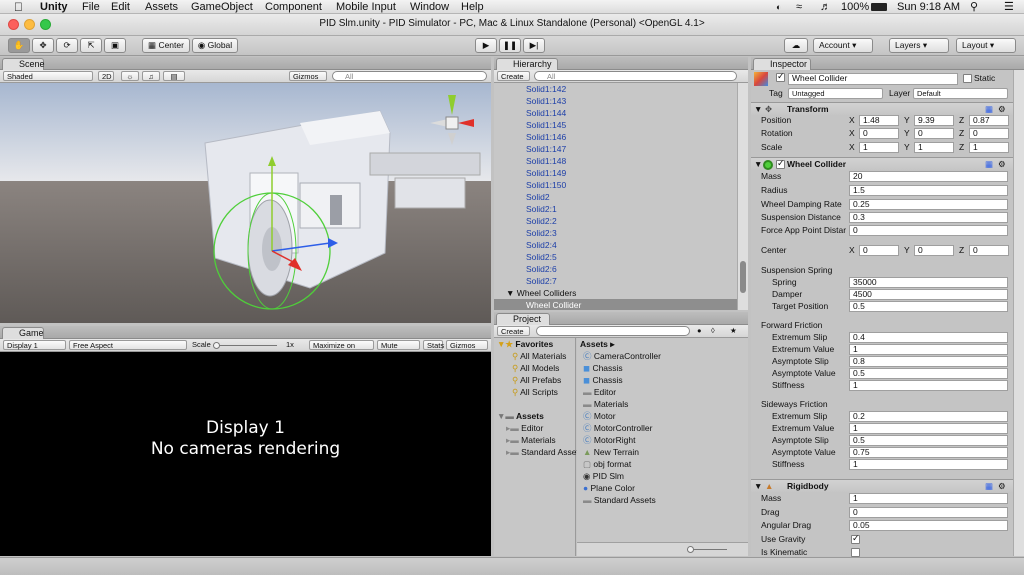  I want to click on favorite-item: ⚲ All Scripts, so click(535, 392).